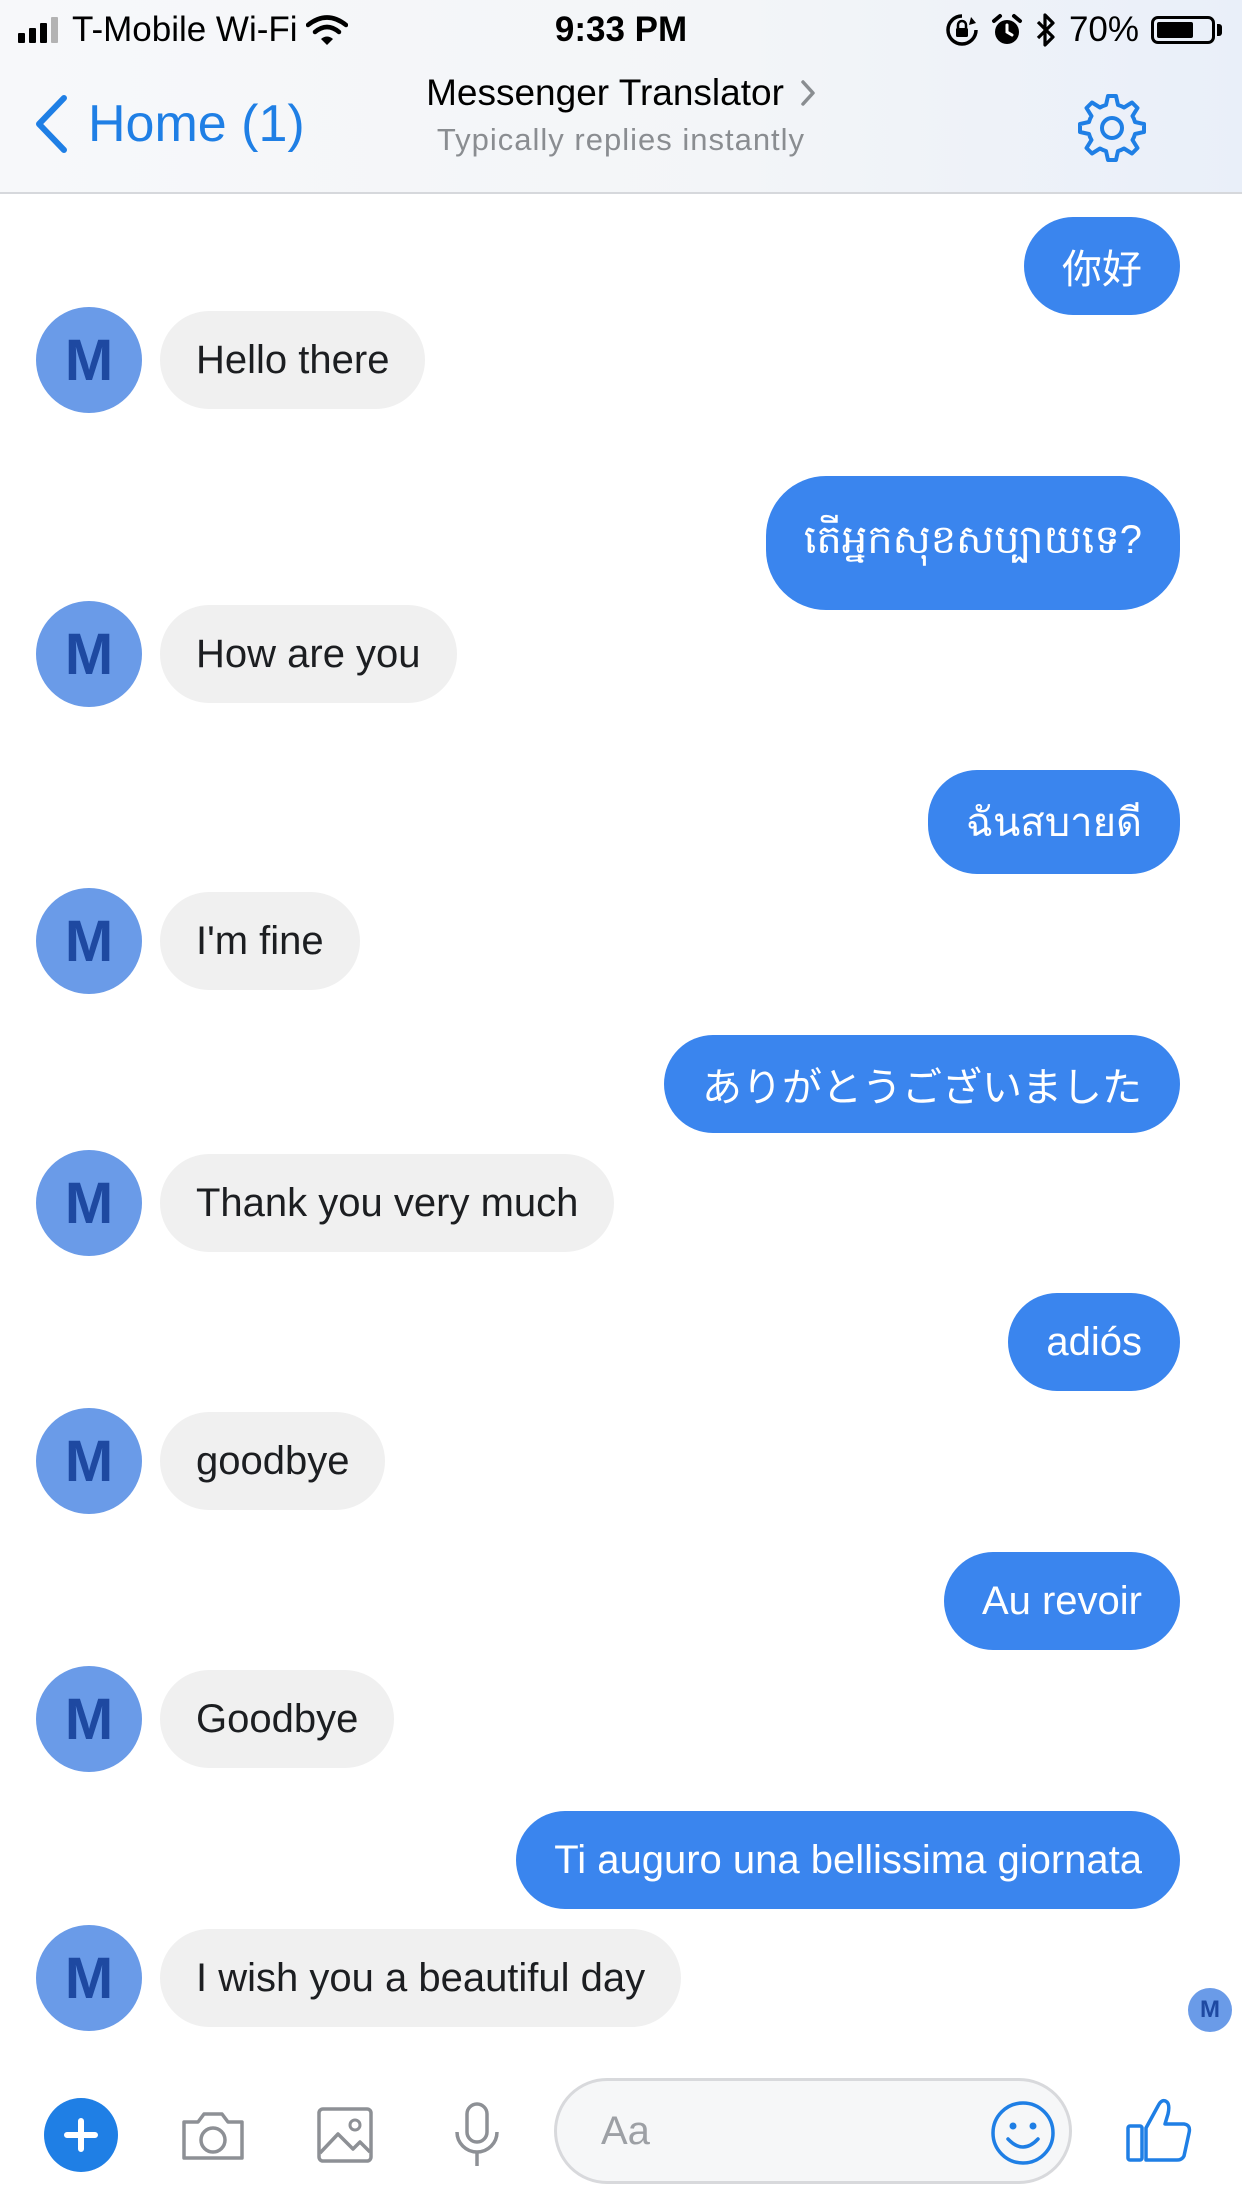 The image size is (1242, 2208). I want to click on outgoing-message: ありがとうございました, so click(922, 1084).